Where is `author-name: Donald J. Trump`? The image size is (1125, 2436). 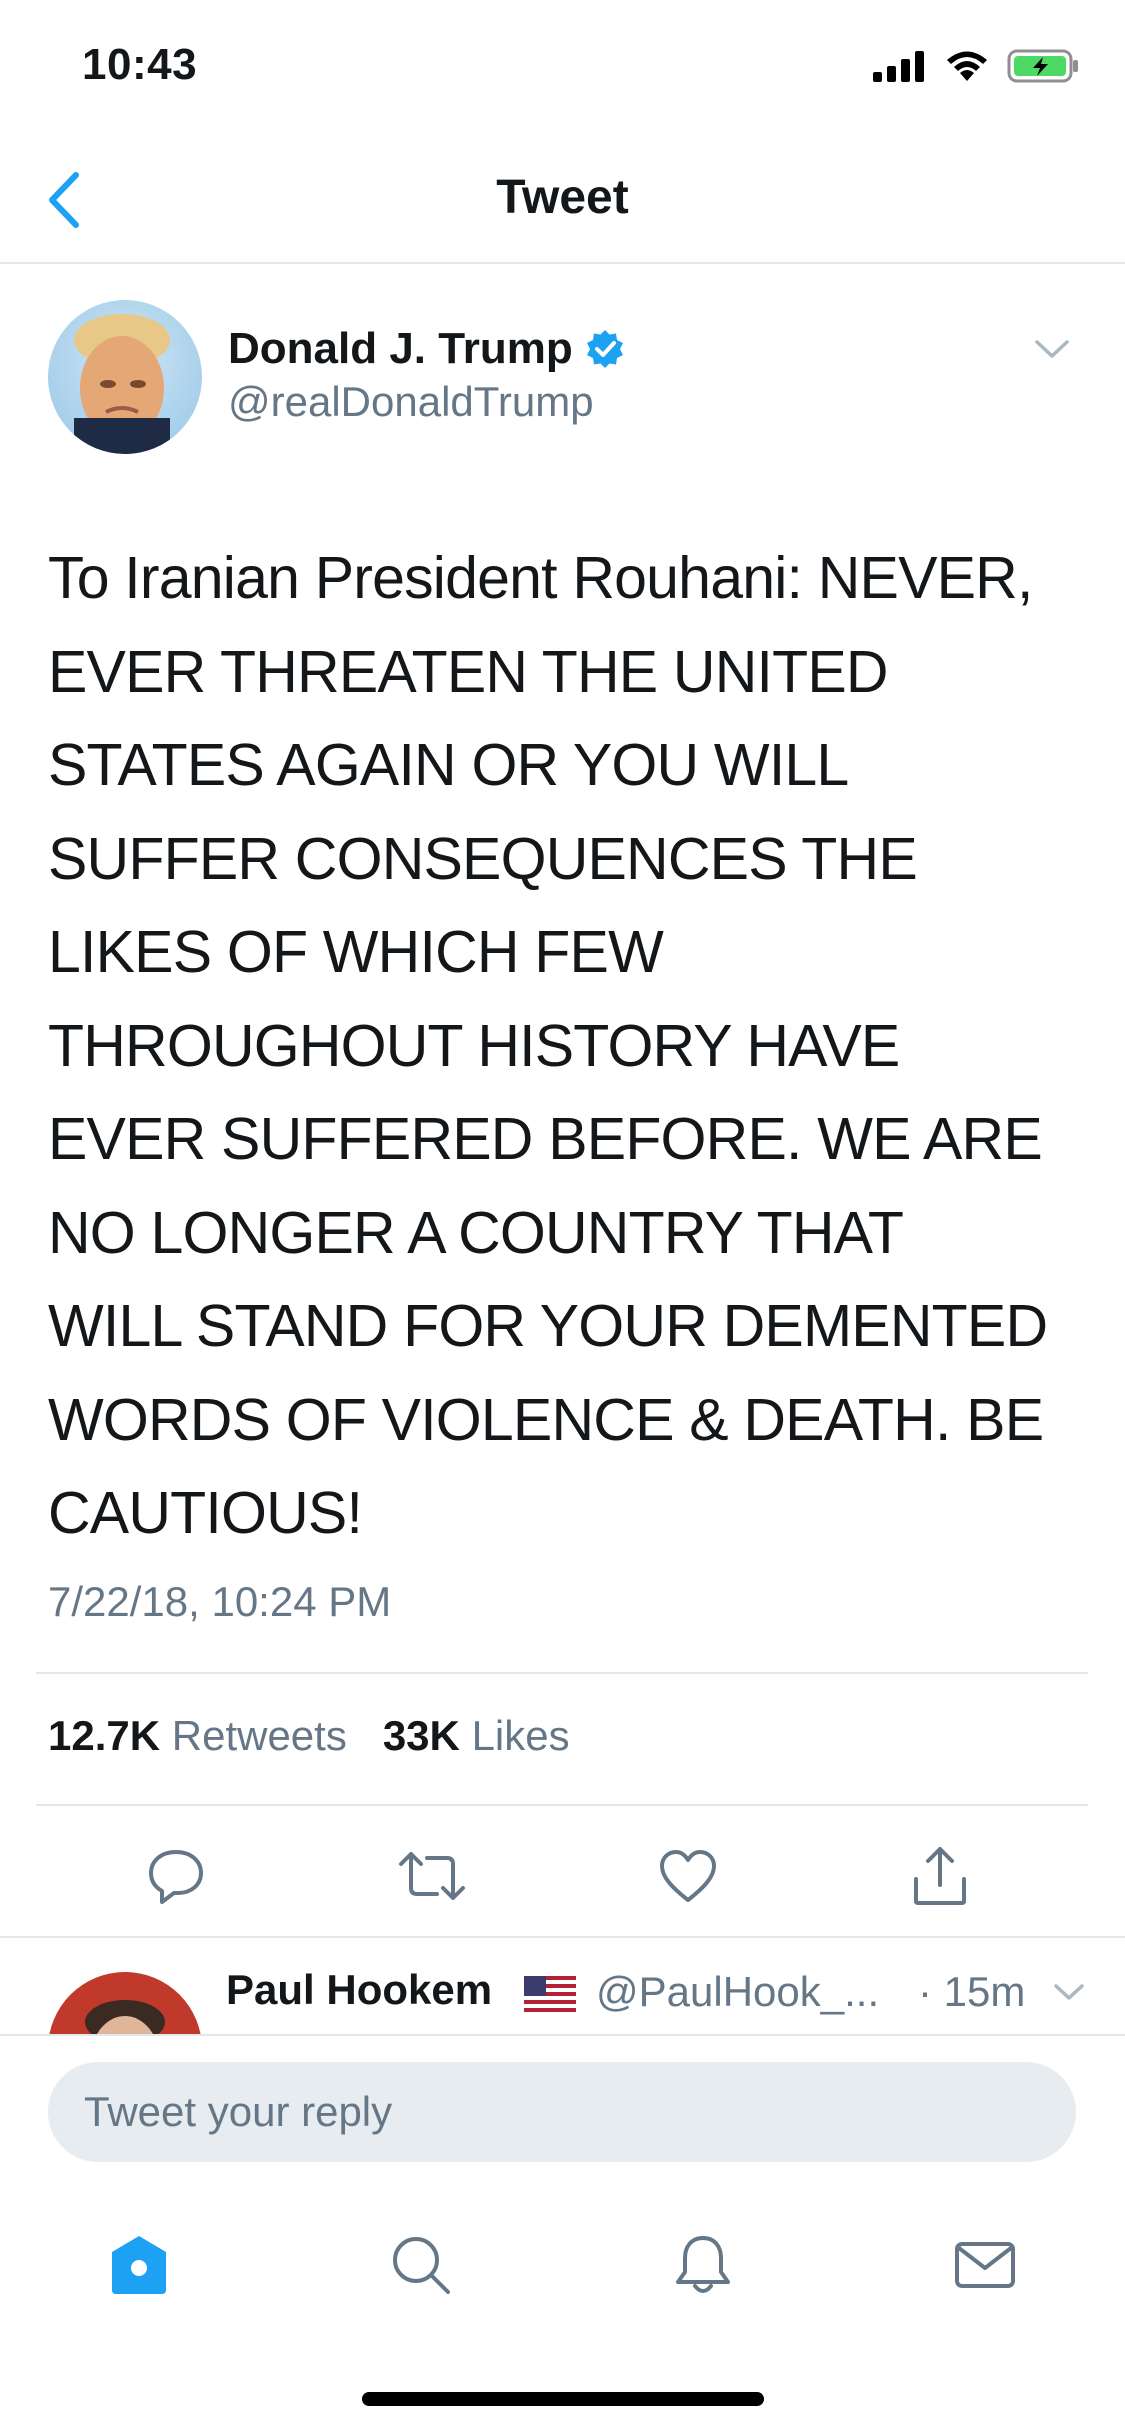 author-name: Donald J. Trump is located at coordinates (426, 349).